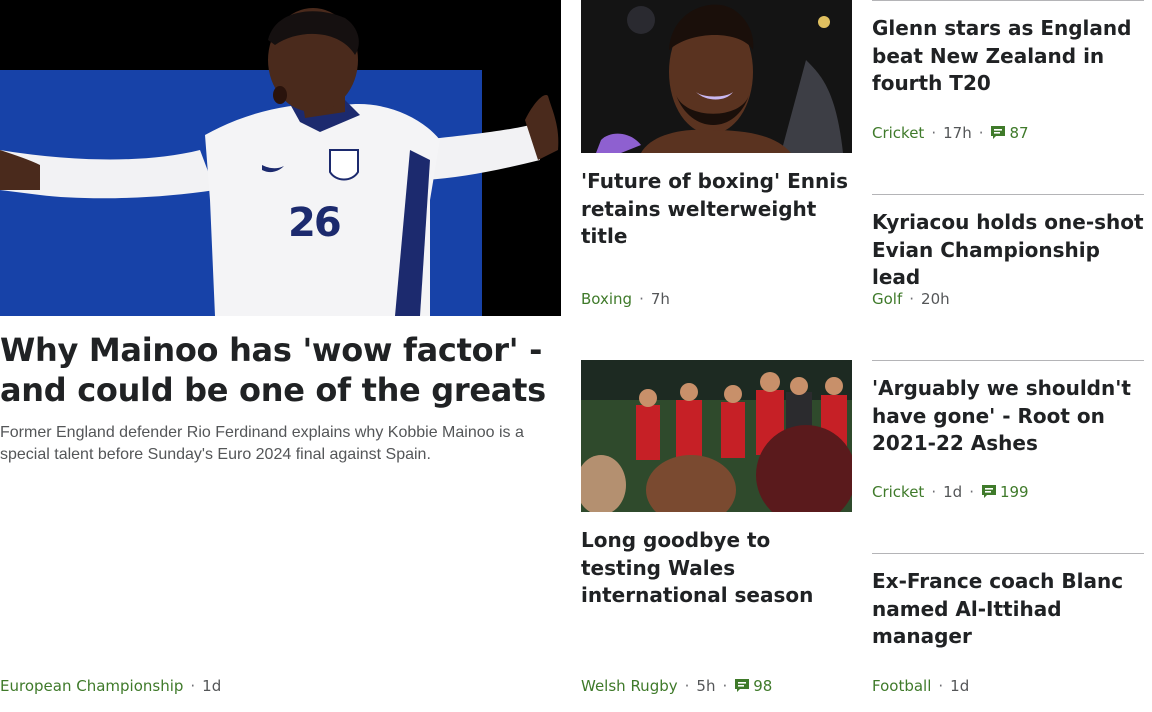  Describe the element at coordinates (901, 686) in the screenshot. I see `topic-link-football: Football` at that location.